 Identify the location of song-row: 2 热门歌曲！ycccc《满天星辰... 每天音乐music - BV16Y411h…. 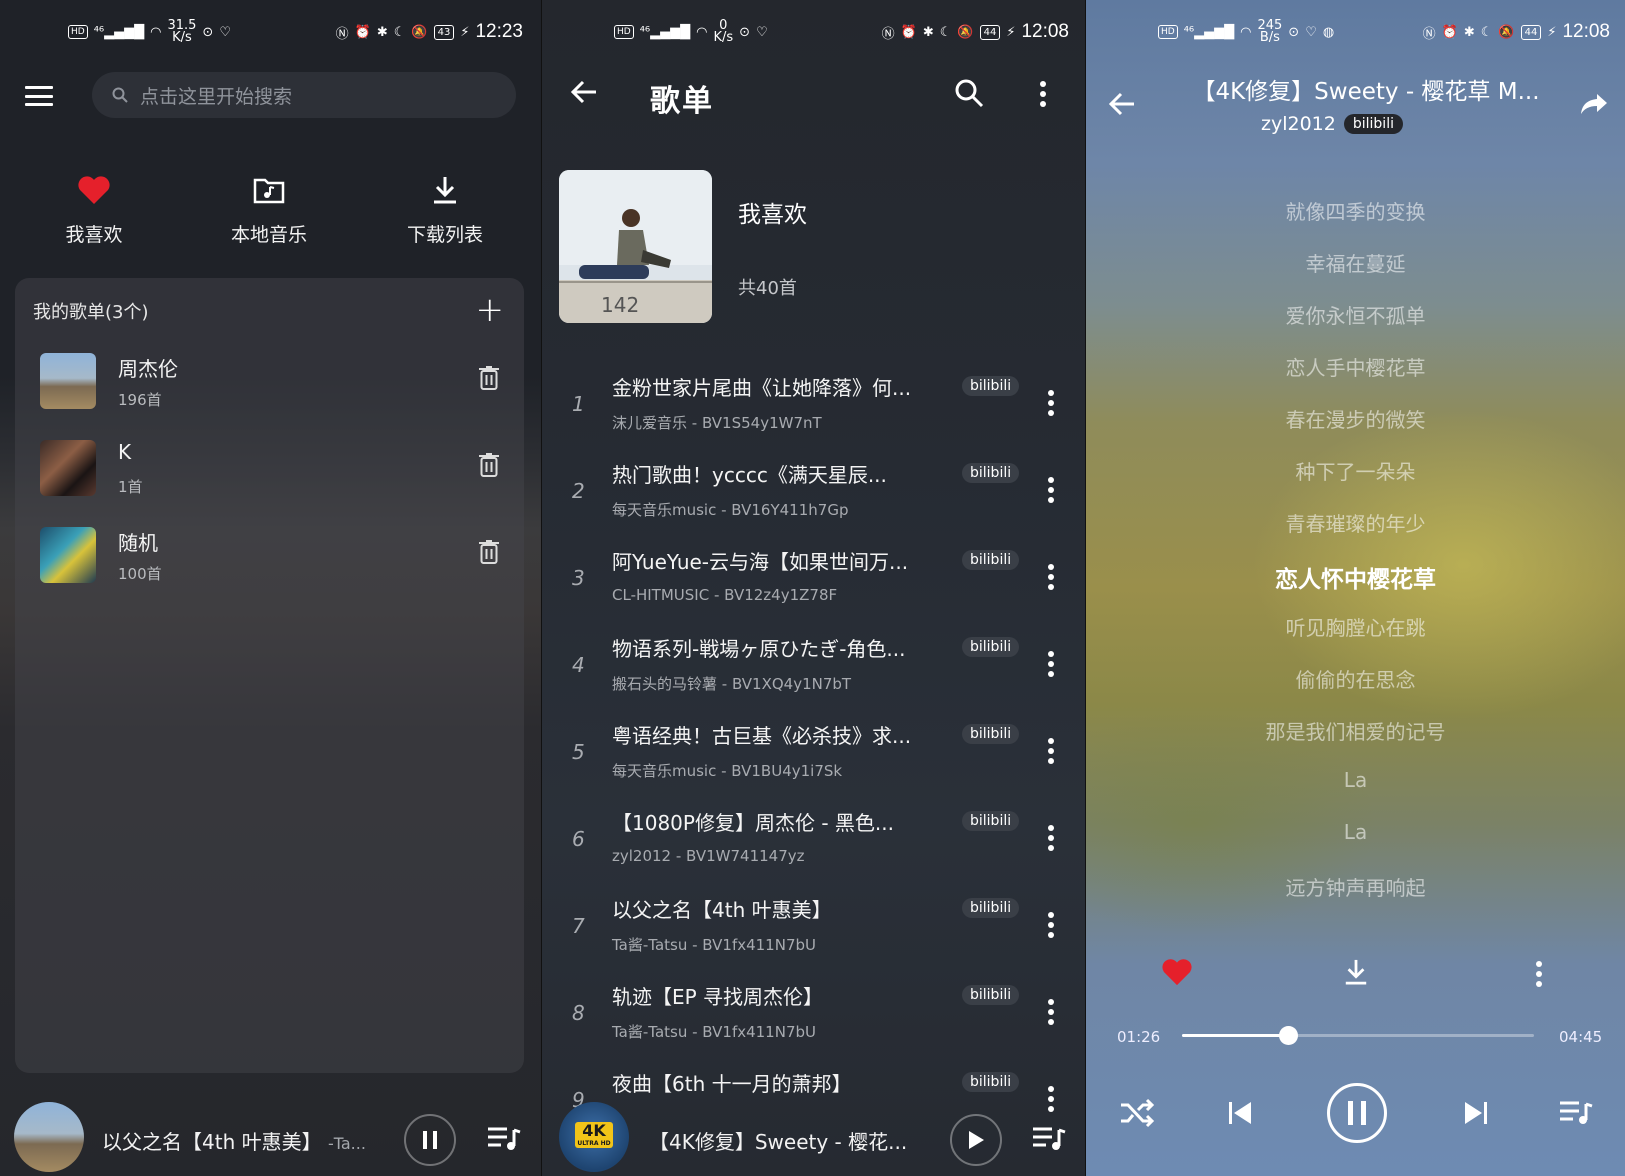
(813, 492).